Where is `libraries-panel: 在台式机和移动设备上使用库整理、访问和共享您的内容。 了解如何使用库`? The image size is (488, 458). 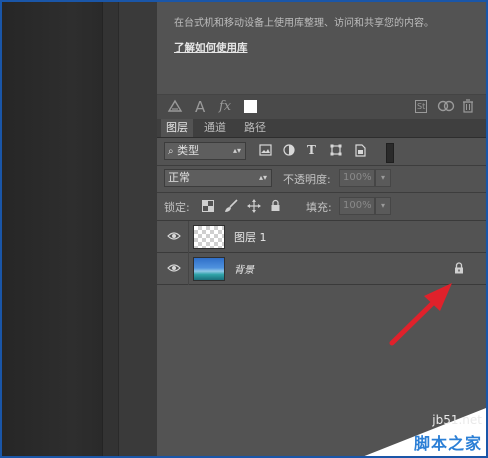
libraries-panel: 在台式机和移动设备上使用库整理、访问和共享您的内容。 了解如何使用库 is located at coordinates (321, 48).